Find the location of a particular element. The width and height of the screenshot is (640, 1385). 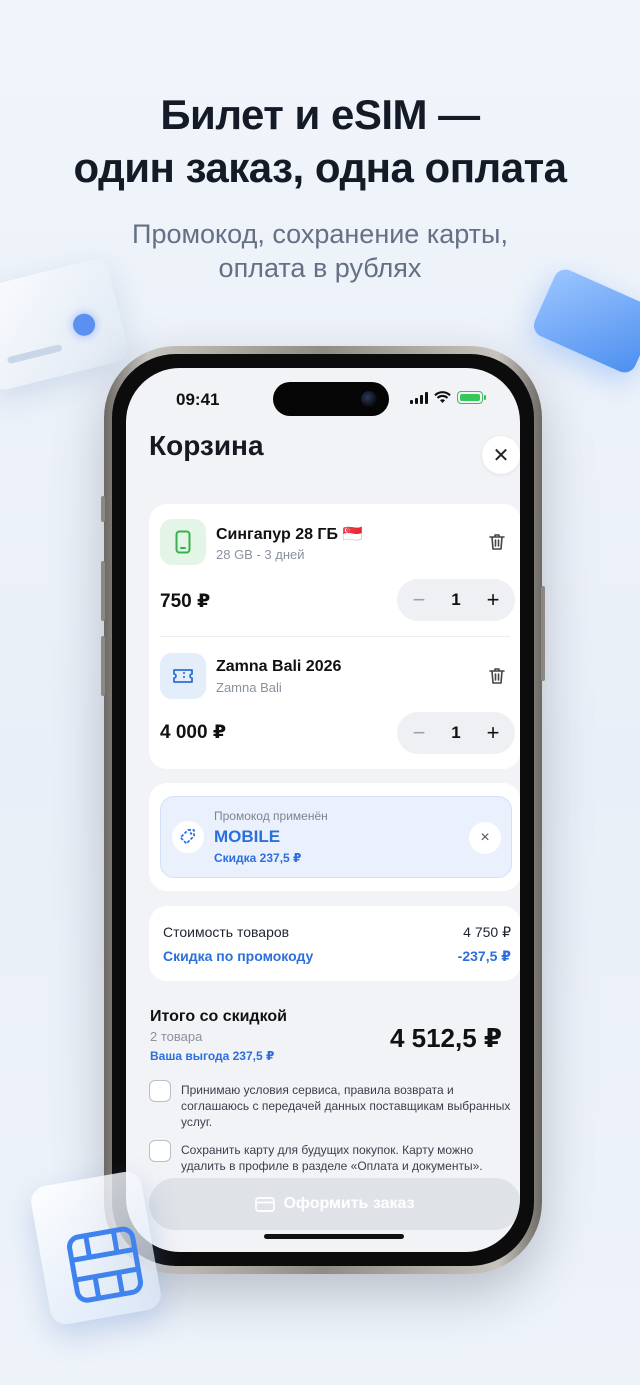

headline-line-1: Билет и eSIM — is located at coordinates (320, 114).